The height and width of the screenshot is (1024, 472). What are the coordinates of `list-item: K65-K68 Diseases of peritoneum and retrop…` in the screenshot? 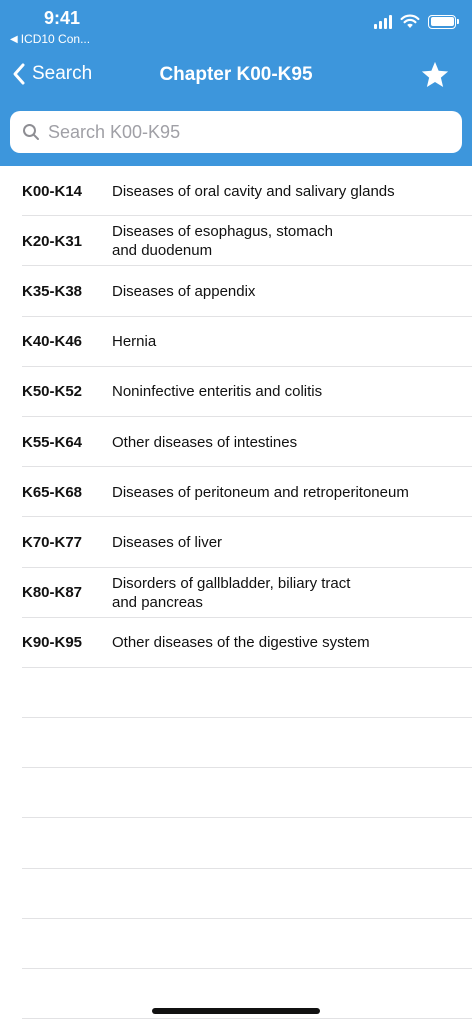 It's located at (236, 492).